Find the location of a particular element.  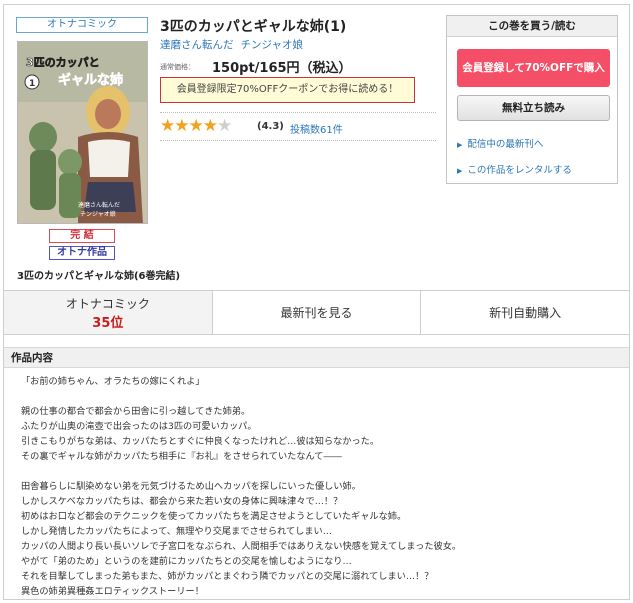

cover-image: 3匹のカッパと ギャルな姉 1 達磨さん転んだ チンジャオ娘 is located at coordinates (82, 132).